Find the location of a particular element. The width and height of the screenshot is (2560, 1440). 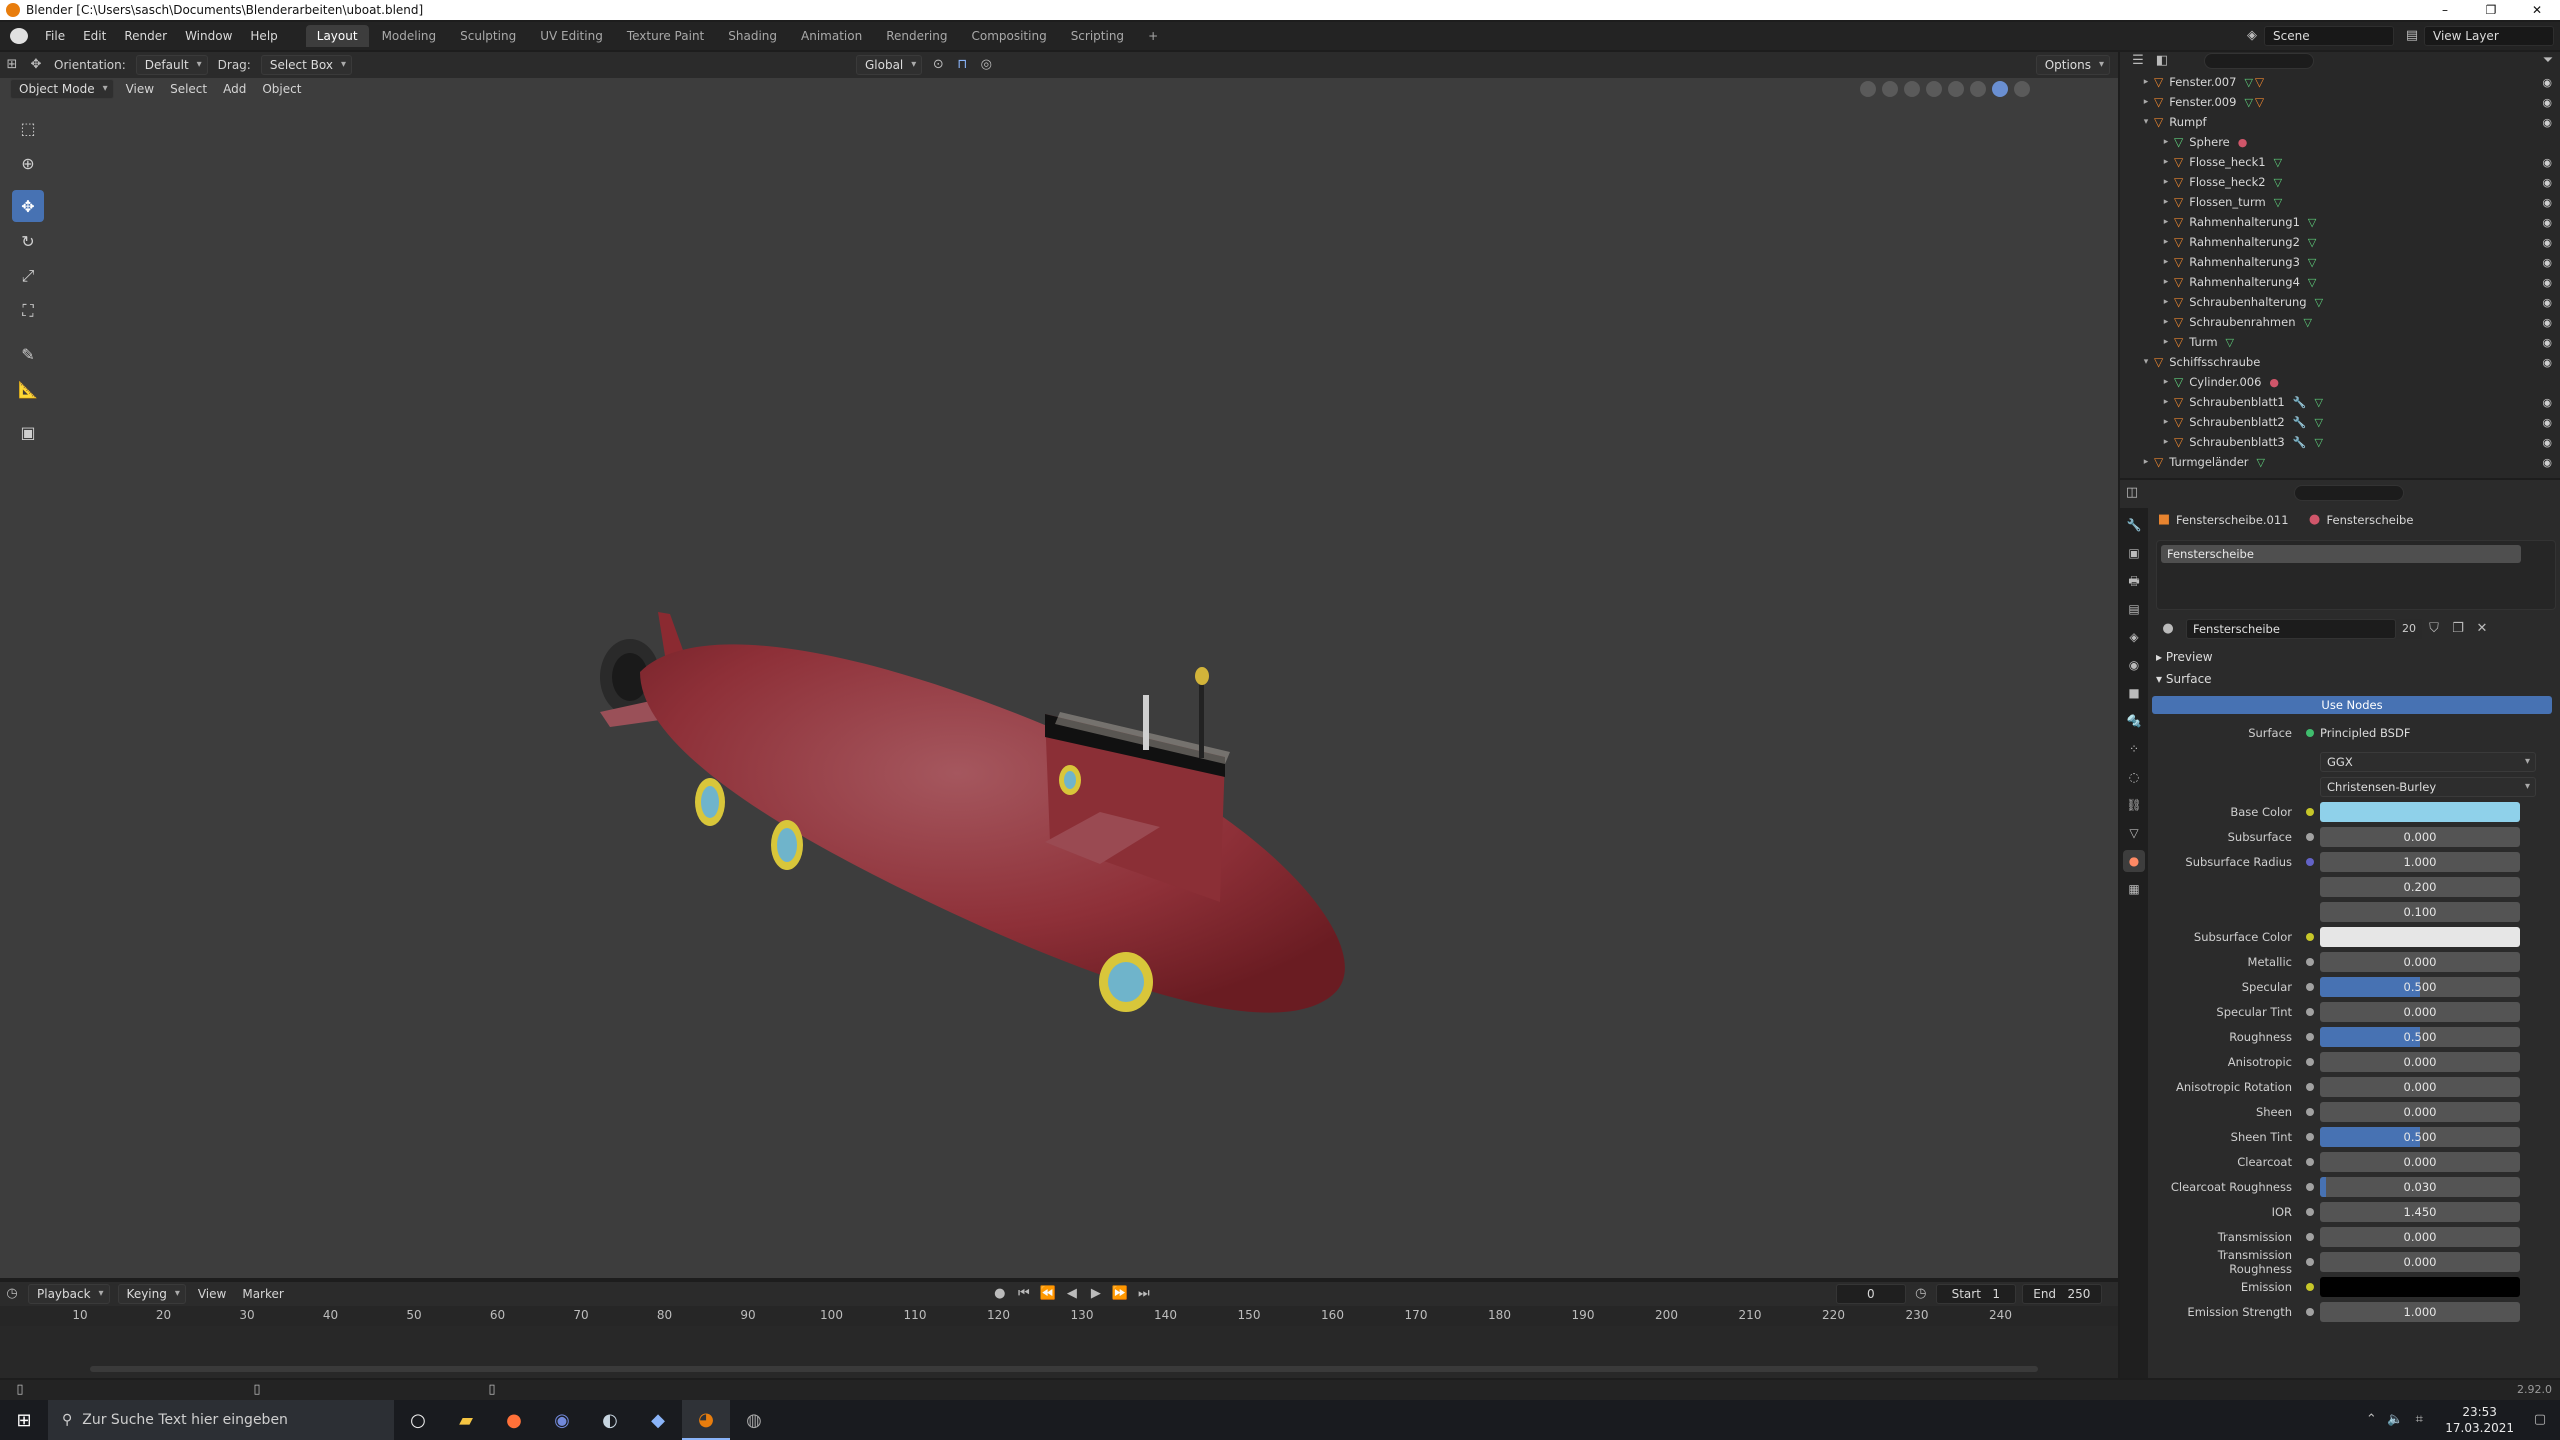

constraints-tab-icon: ⛓ is located at coordinates (2134, 805).